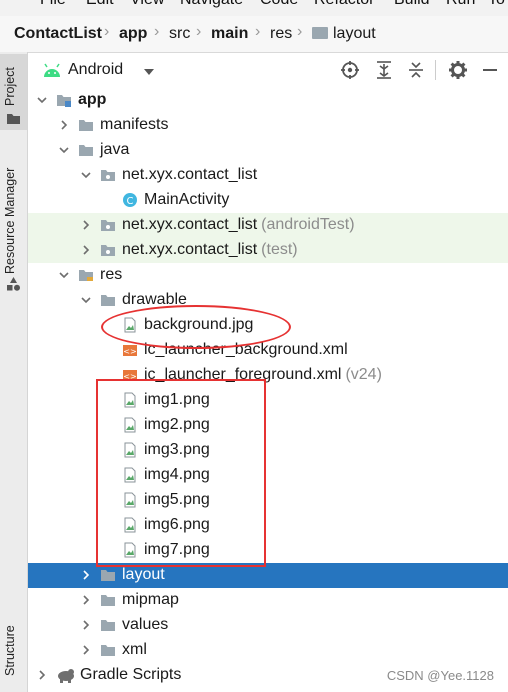  I want to click on tree-item-name: app, so click(92, 99).